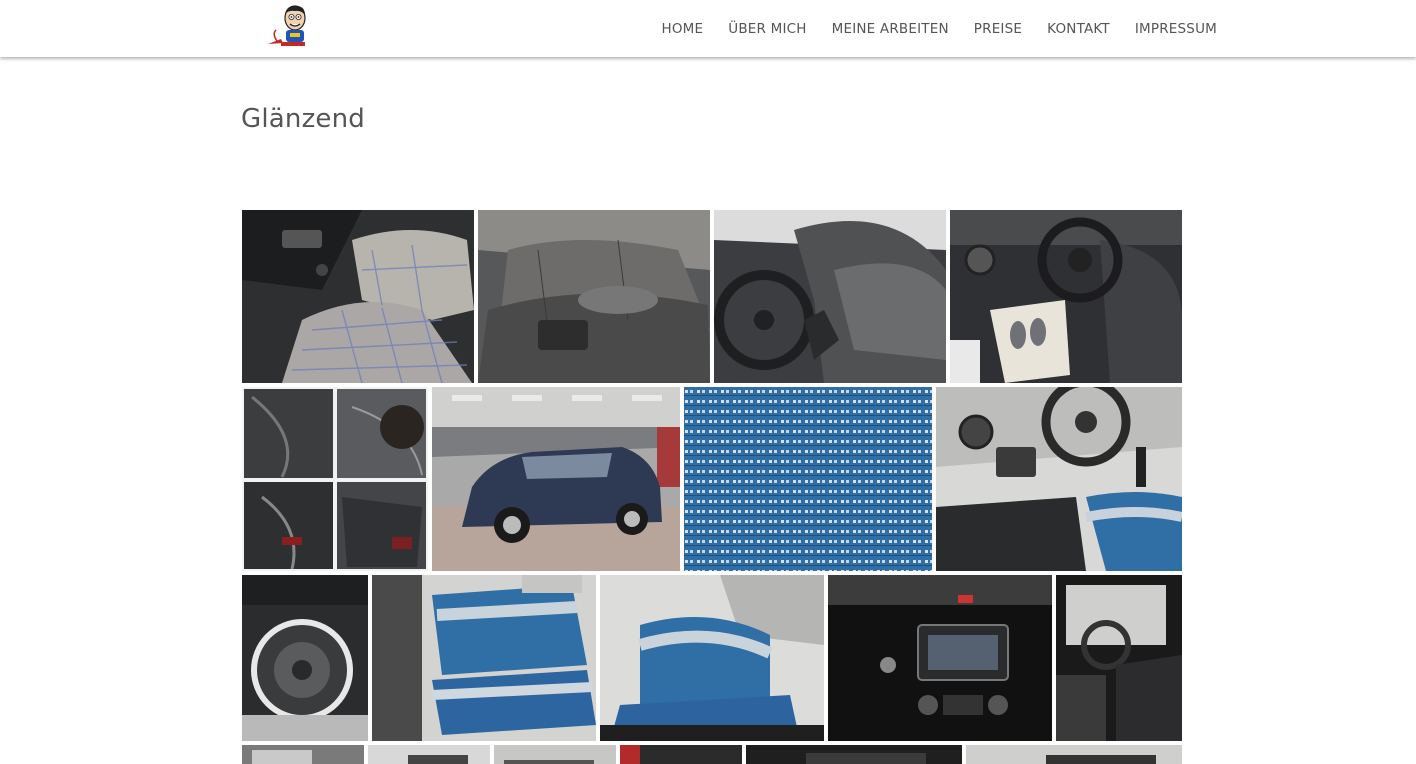 The height and width of the screenshot is (764, 1416). What do you see at coordinates (767, 29) in the screenshot?
I see `nav-ueber-mich: ÜBER MICH` at bounding box center [767, 29].